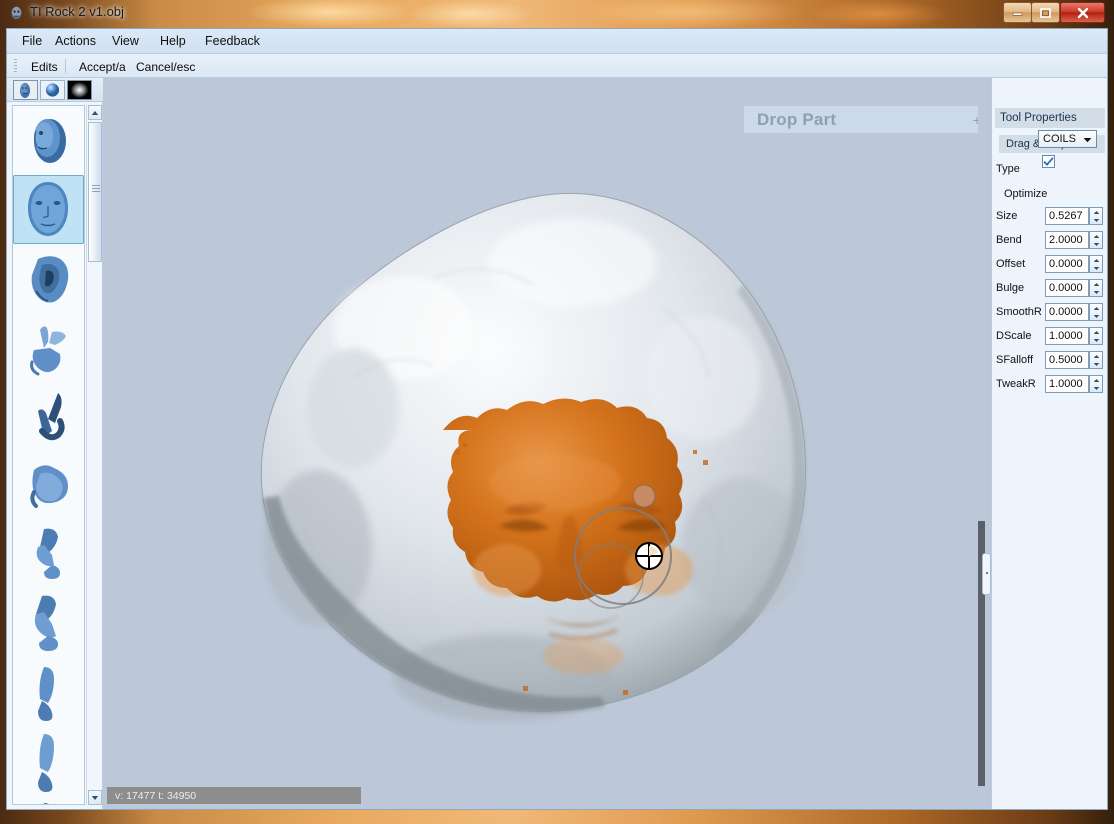 The image size is (1114, 824). I want to click on type-dropdown-value: COILS, so click(1060, 139).